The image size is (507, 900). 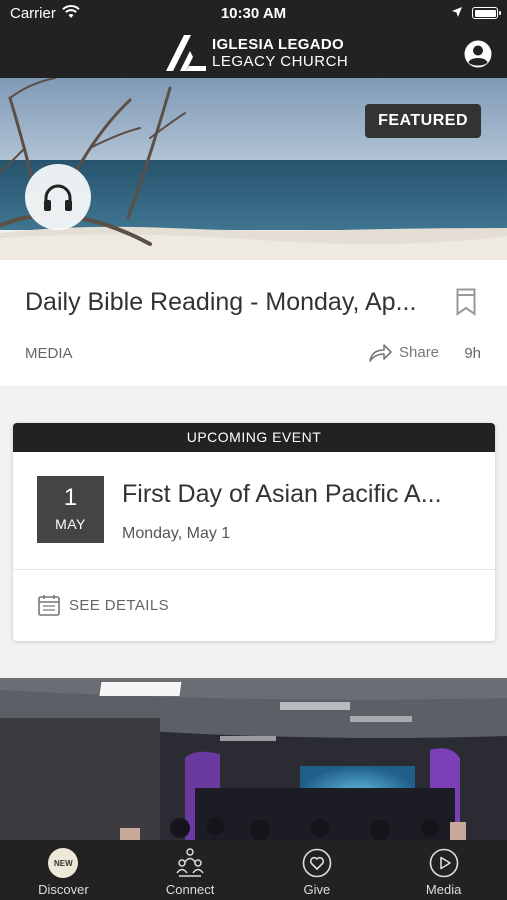 I want to click on tab-media: Media, so click(x=443, y=870).